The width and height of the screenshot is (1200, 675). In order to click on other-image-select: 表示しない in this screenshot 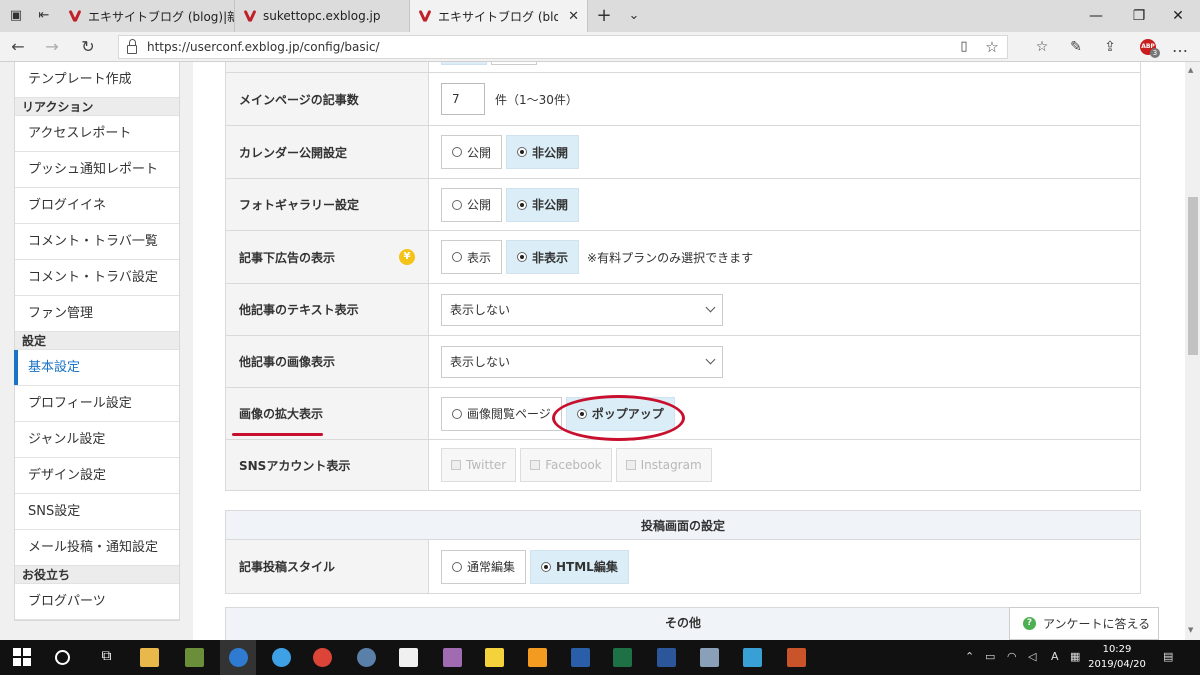, I will do `click(582, 361)`.